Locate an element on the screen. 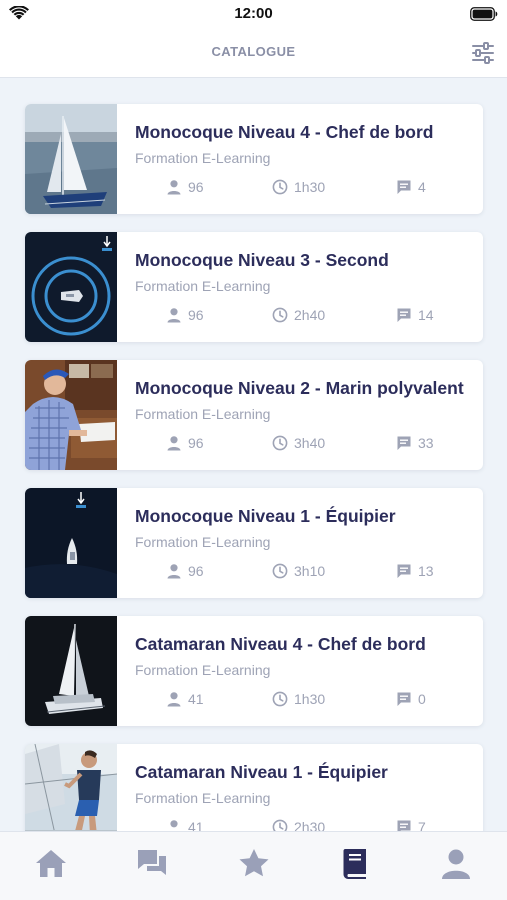 The width and height of the screenshot is (507, 900). home-icon is located at coordinates (51, 863).